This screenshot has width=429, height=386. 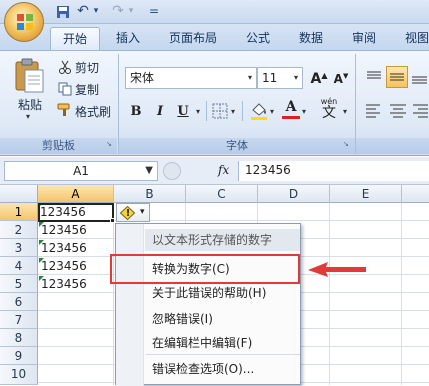 I want to click on menu-item-help-on-error: 关于此错误的帮助(H), so click(x=226, y=293).